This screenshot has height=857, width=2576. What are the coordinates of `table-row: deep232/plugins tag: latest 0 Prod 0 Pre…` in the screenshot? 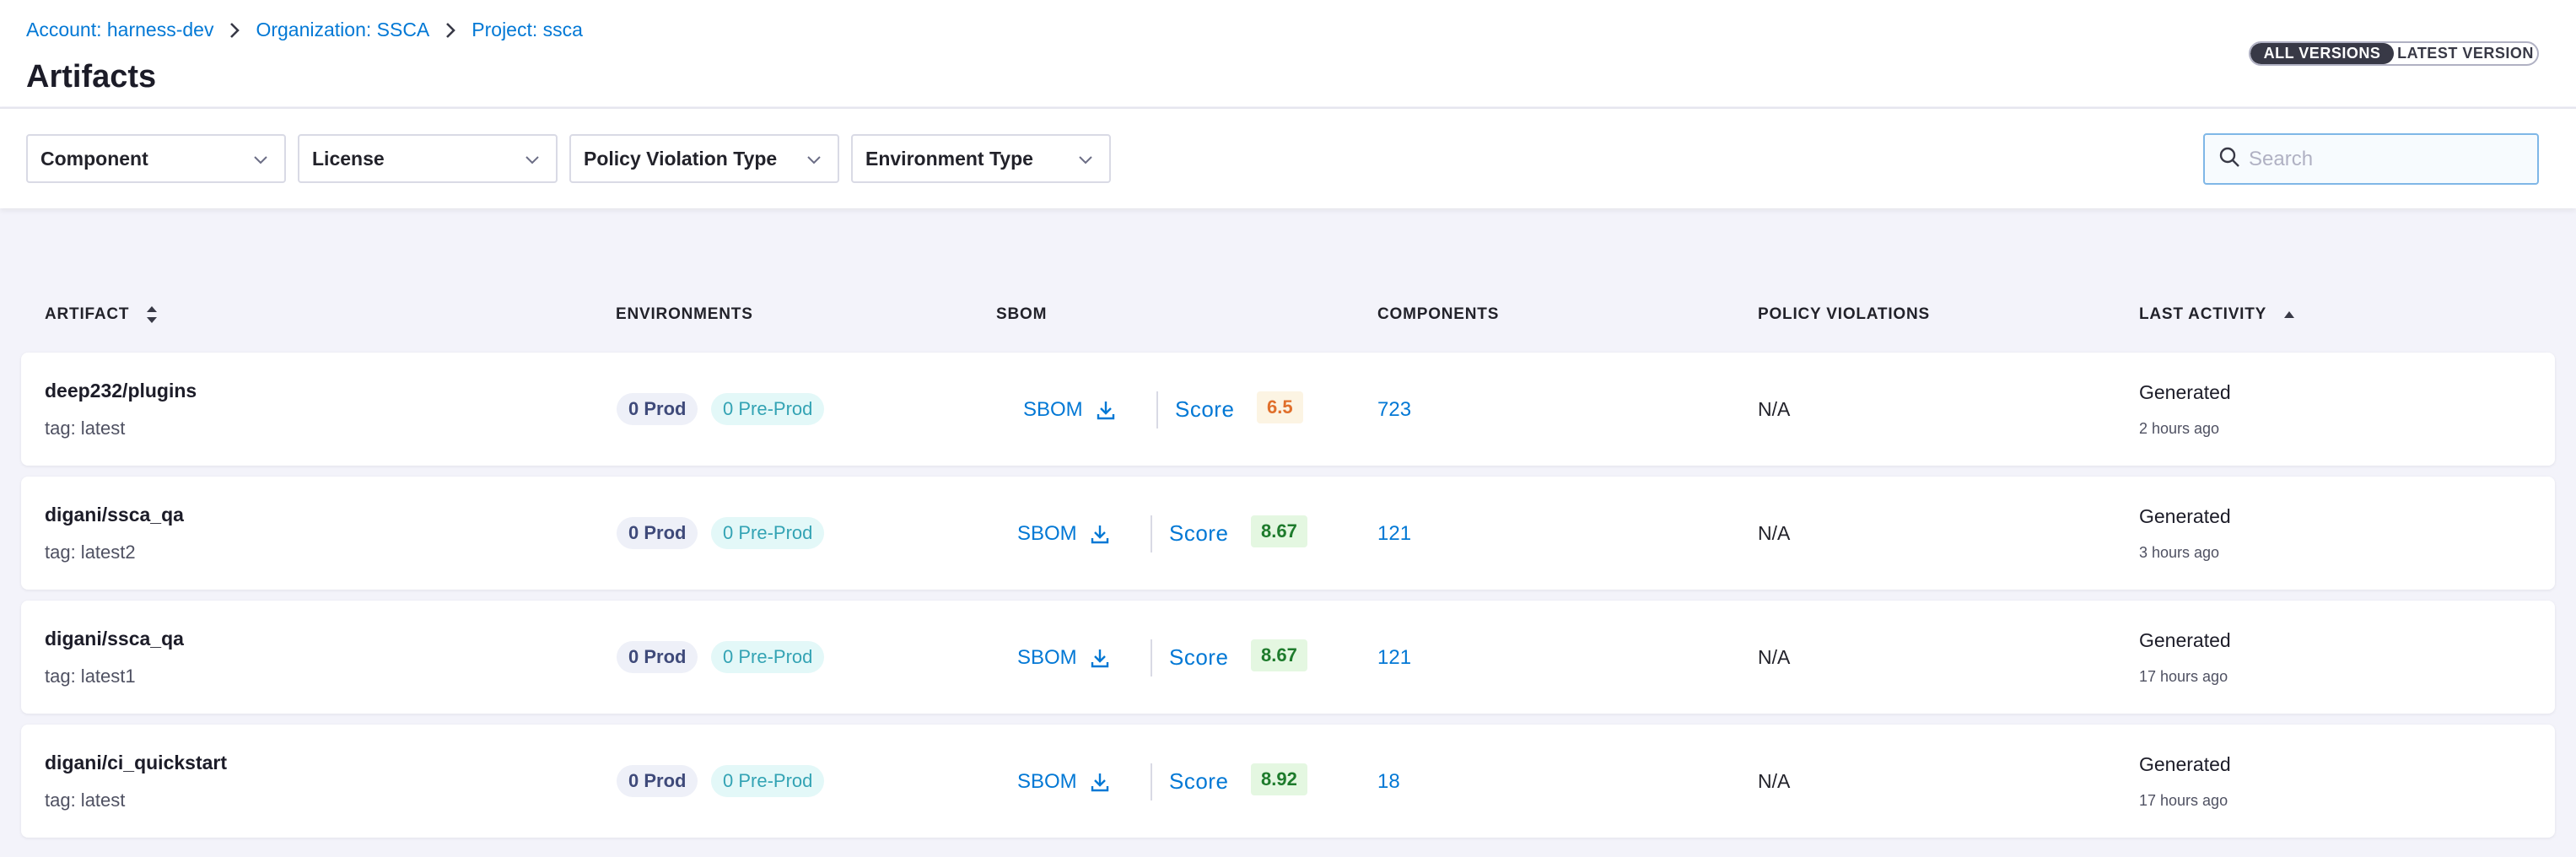 It's located at (1288, 409).